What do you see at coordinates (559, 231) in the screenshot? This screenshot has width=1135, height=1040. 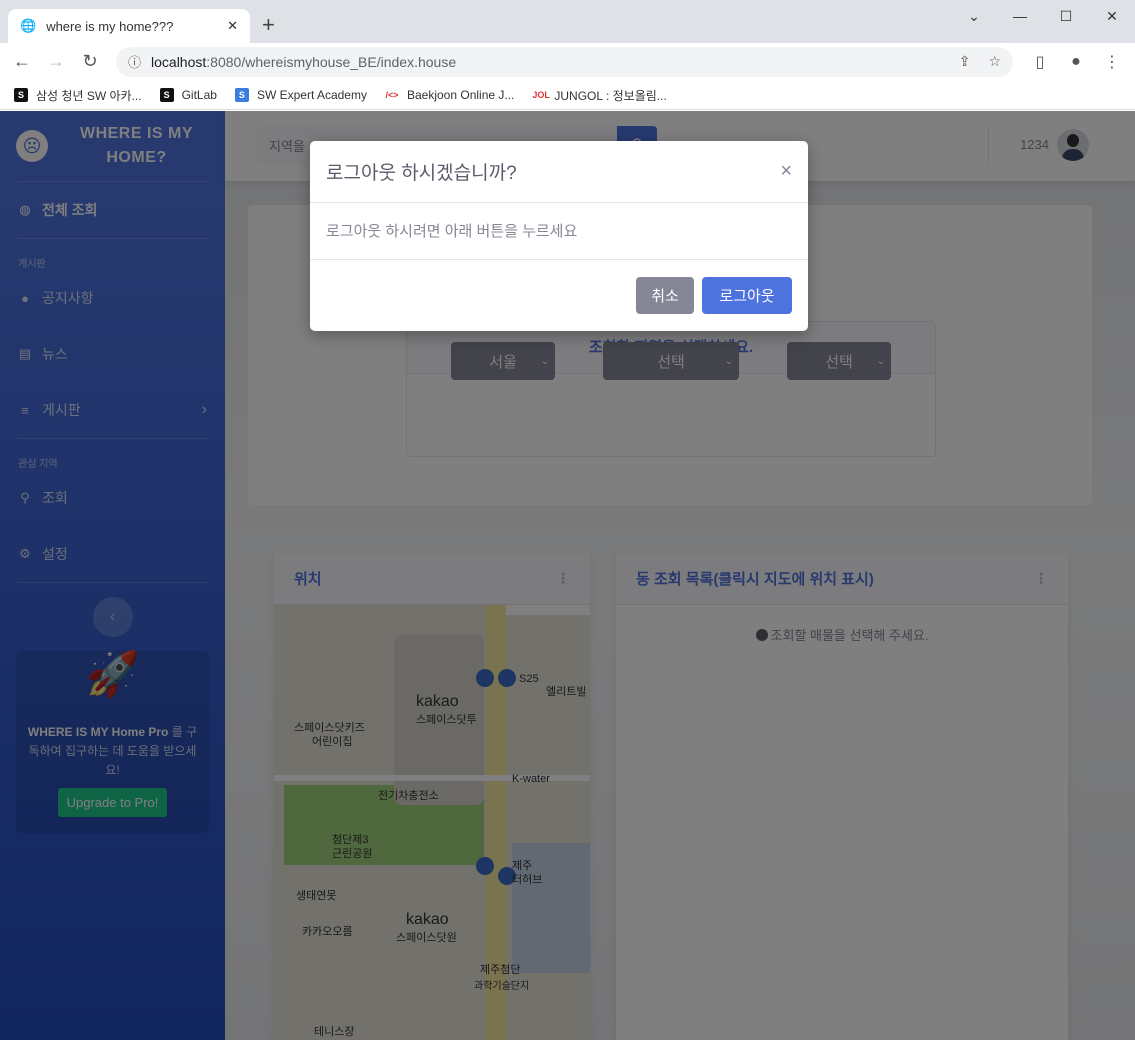 I see `modal-body: 로그아웃 하시려면 아래 버튼을 누르세요` at bounding box center [559, 231].